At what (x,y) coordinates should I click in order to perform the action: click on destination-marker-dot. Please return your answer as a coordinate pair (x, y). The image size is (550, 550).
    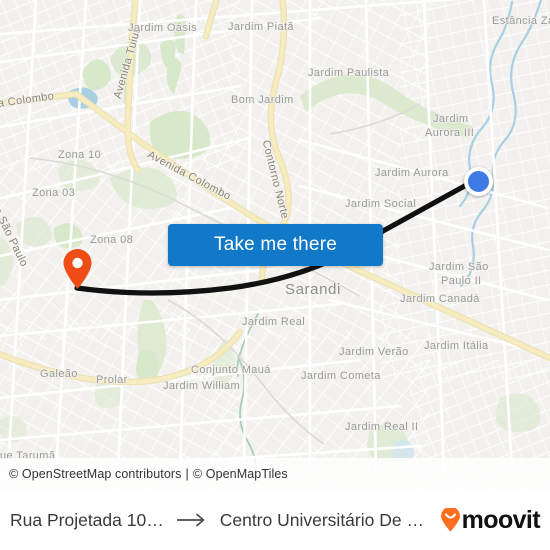
    Looking at the image, I should click on (478, 181).